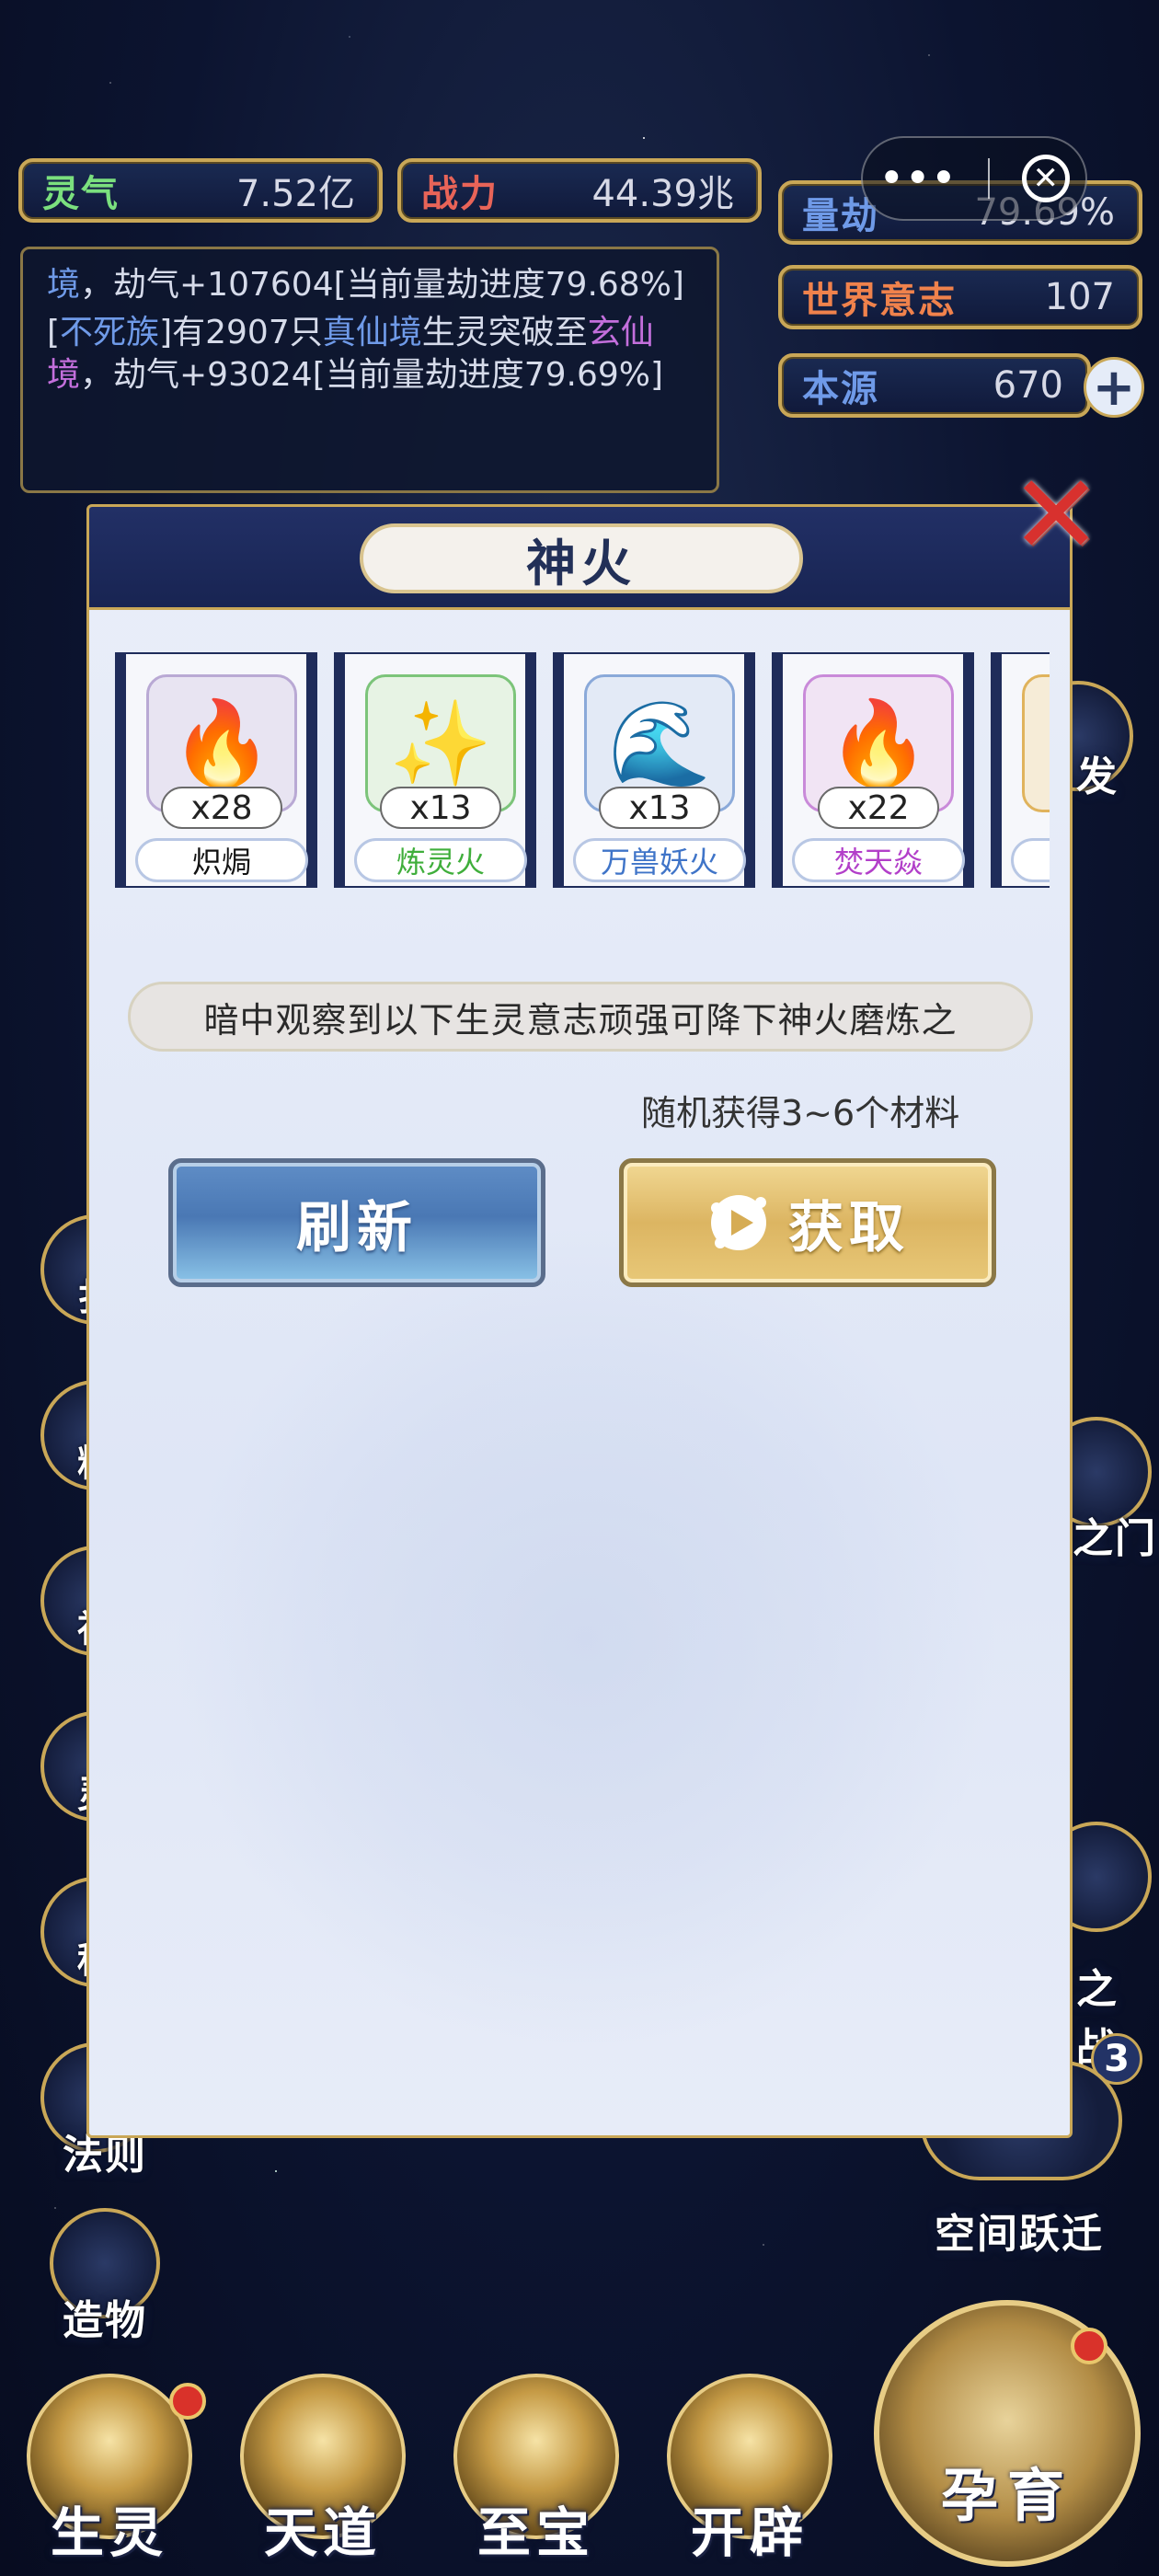  What do you see at coordinates (81, 194) in the screenshot?
I see `lingqi-label: 灵气` at bounding box center [81, 194].